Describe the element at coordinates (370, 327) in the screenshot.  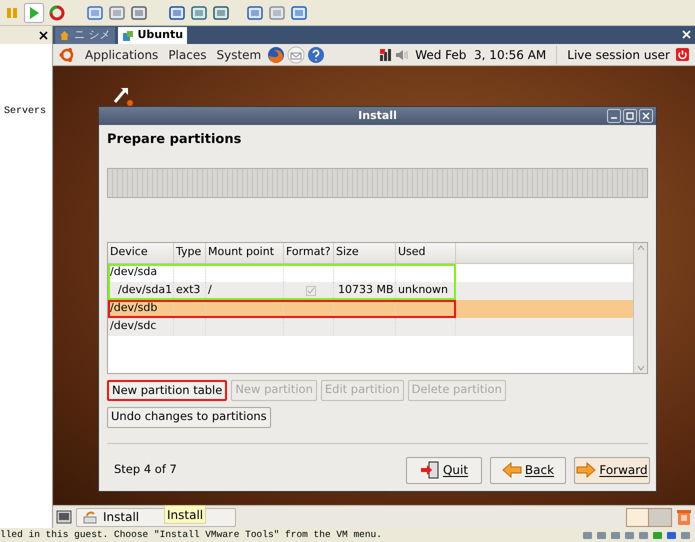
I see `table-row: /dev/sdc` at that location.